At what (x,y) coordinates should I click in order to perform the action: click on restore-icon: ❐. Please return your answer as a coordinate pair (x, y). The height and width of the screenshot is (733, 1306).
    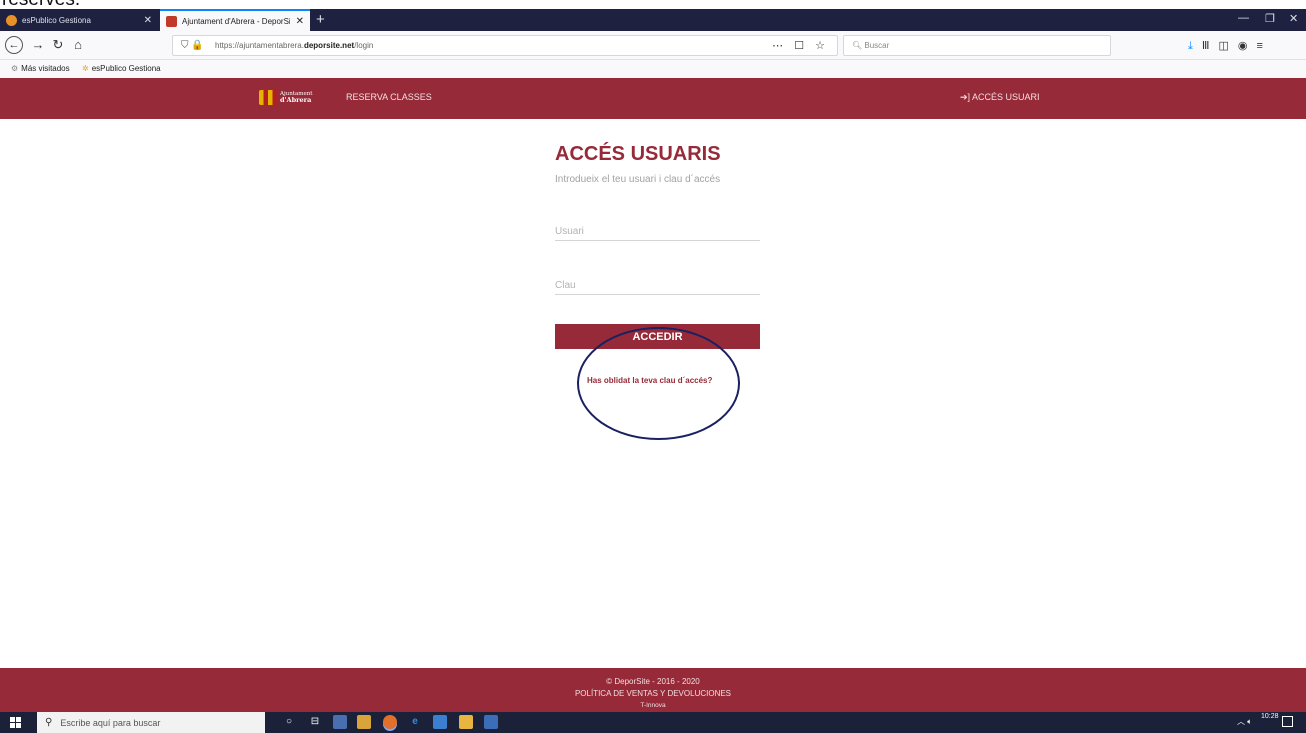
    Looking at the image, I should click on (1270, 18).